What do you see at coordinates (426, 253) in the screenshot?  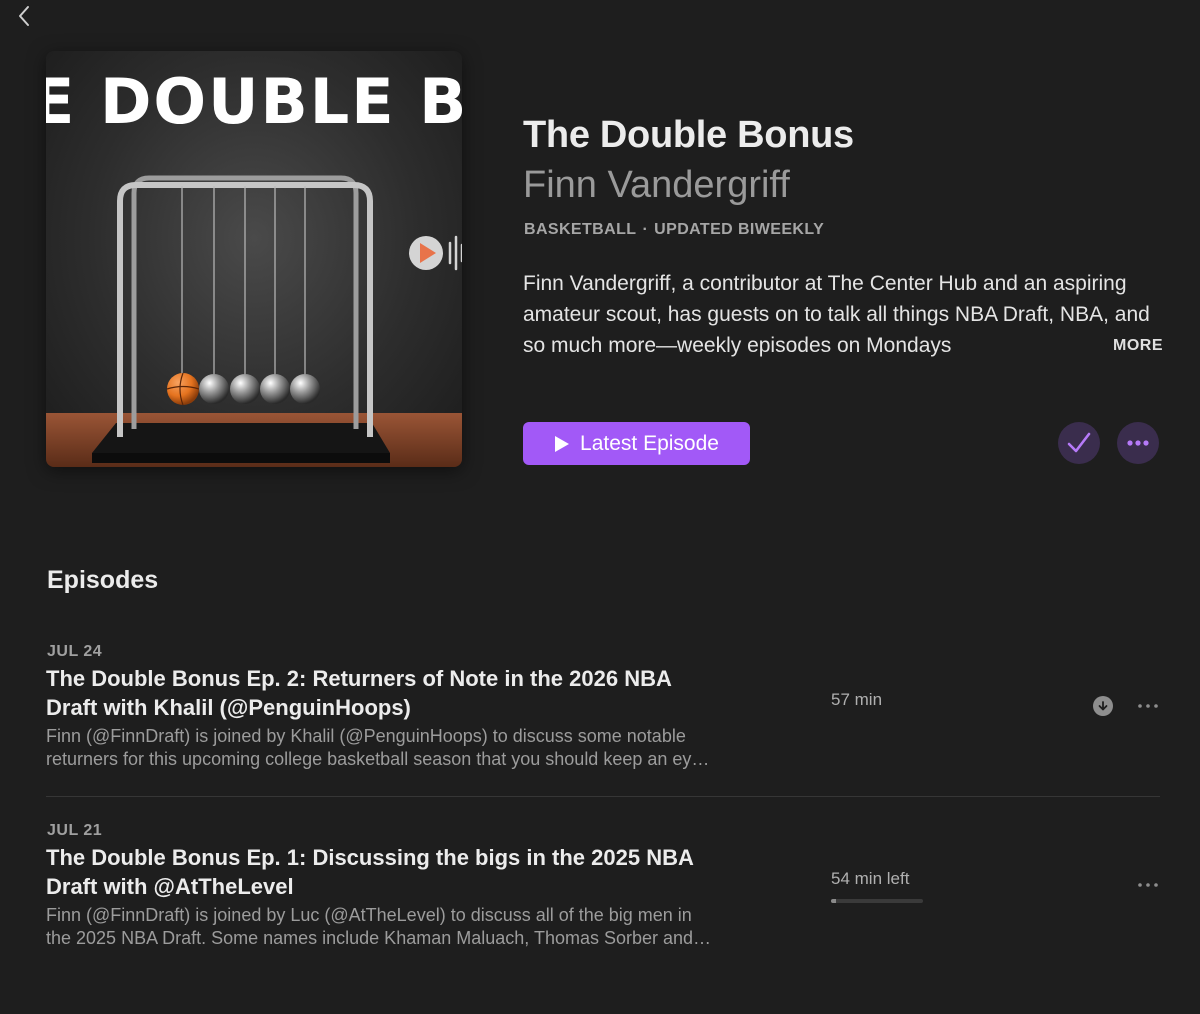 I see `play-circle-icon` at bounding box center [426, 253].